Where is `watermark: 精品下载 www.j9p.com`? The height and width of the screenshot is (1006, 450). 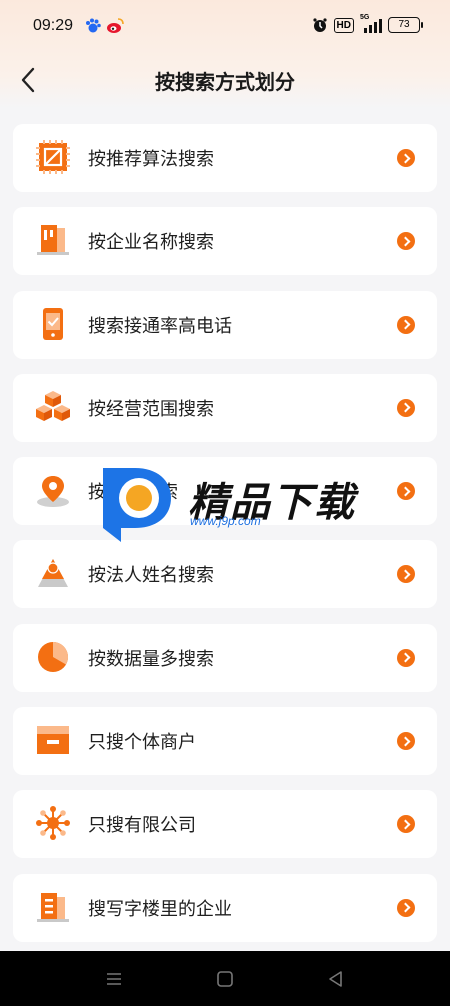
watermark: 精品下载 www.j9p.com is located at coordinates (230, 503).